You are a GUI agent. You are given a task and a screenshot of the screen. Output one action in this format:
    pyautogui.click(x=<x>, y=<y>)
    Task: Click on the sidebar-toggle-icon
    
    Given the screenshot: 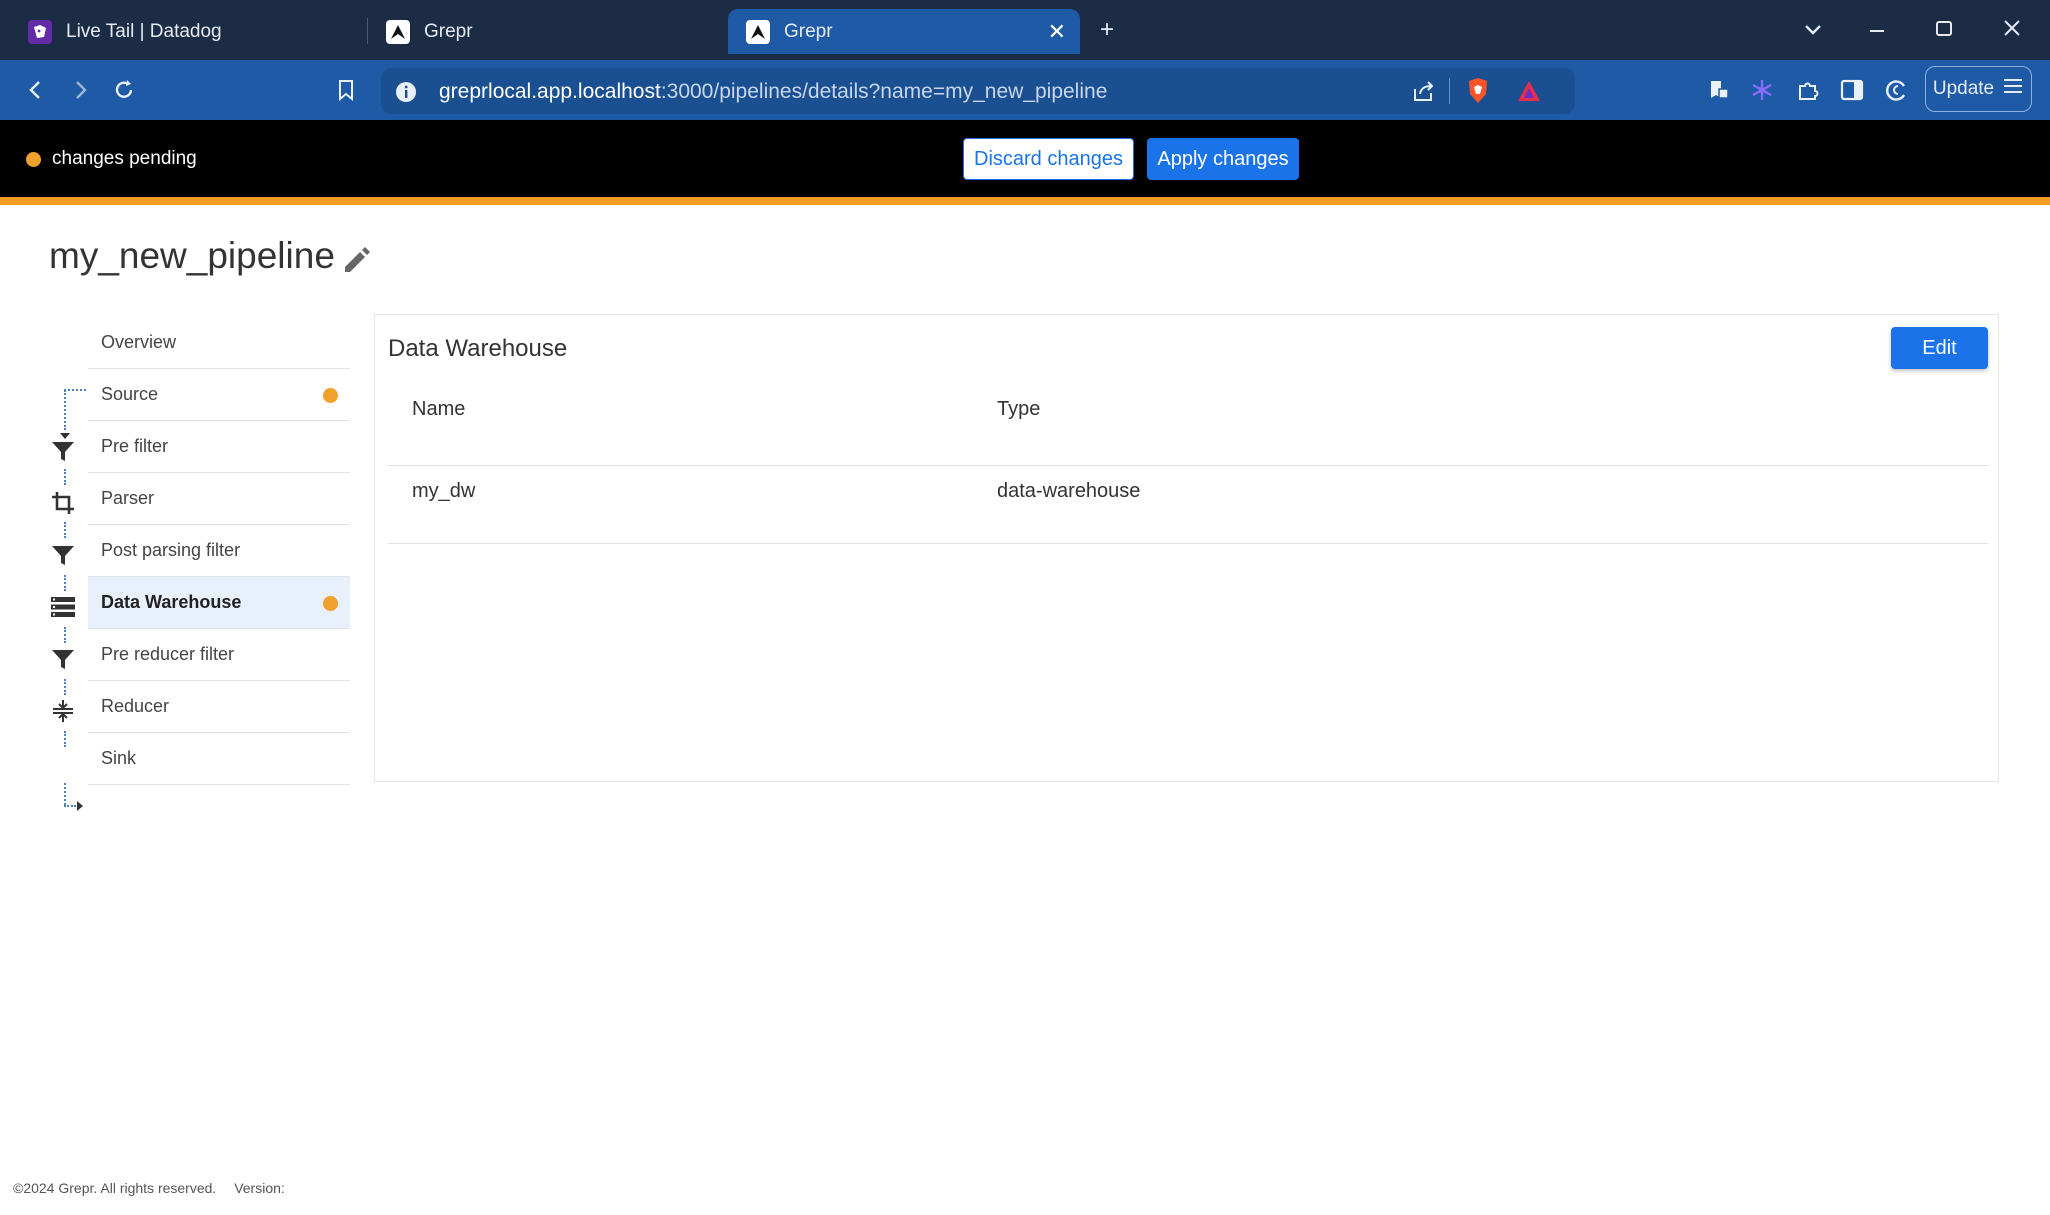 What is the action you would take?
    pyautogui.click(x=1852, y=90)
    